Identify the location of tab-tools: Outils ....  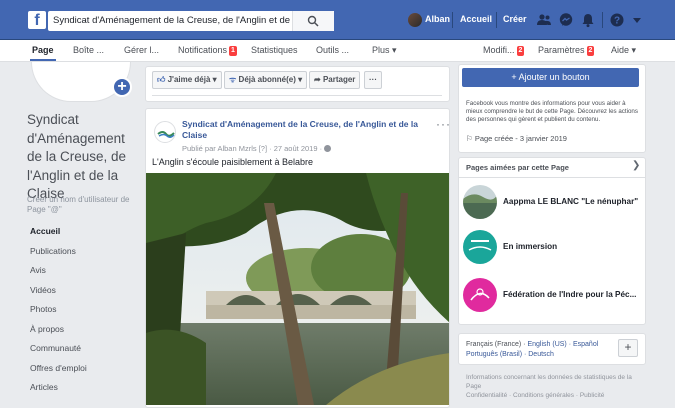
(332, 50).